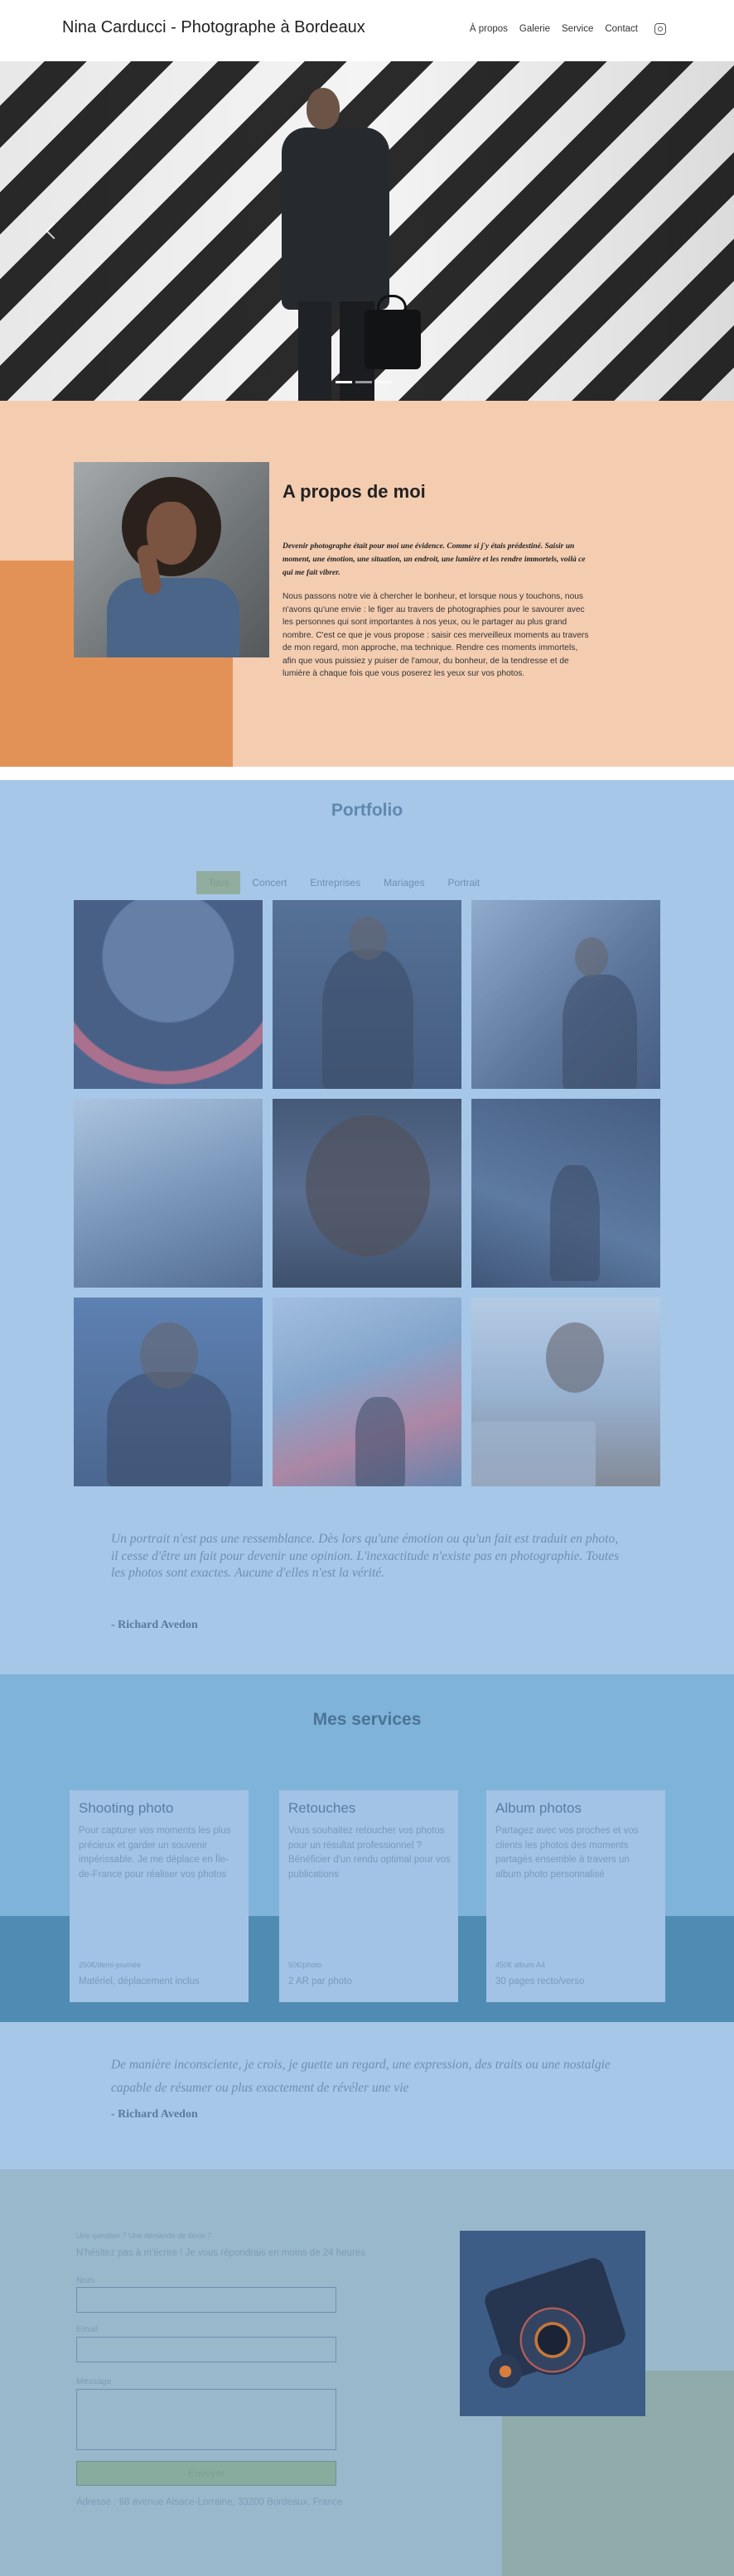  What do you see at coordinates (139, 1981) in the screenshot?
I see `service-card-extra: Matériel, déplacement inclus` at bounding box center [139, 1981].